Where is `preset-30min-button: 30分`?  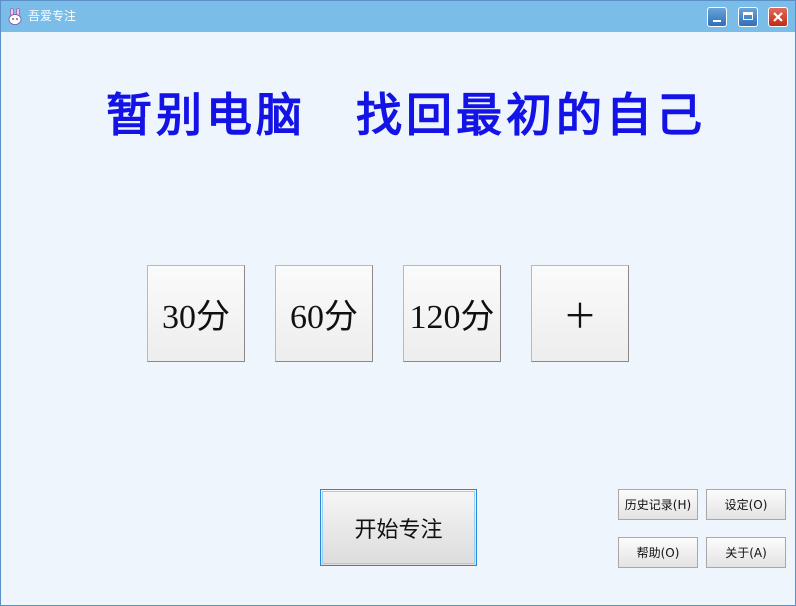
preset-30min-button: 30分 is located at coordinates (196, 313).